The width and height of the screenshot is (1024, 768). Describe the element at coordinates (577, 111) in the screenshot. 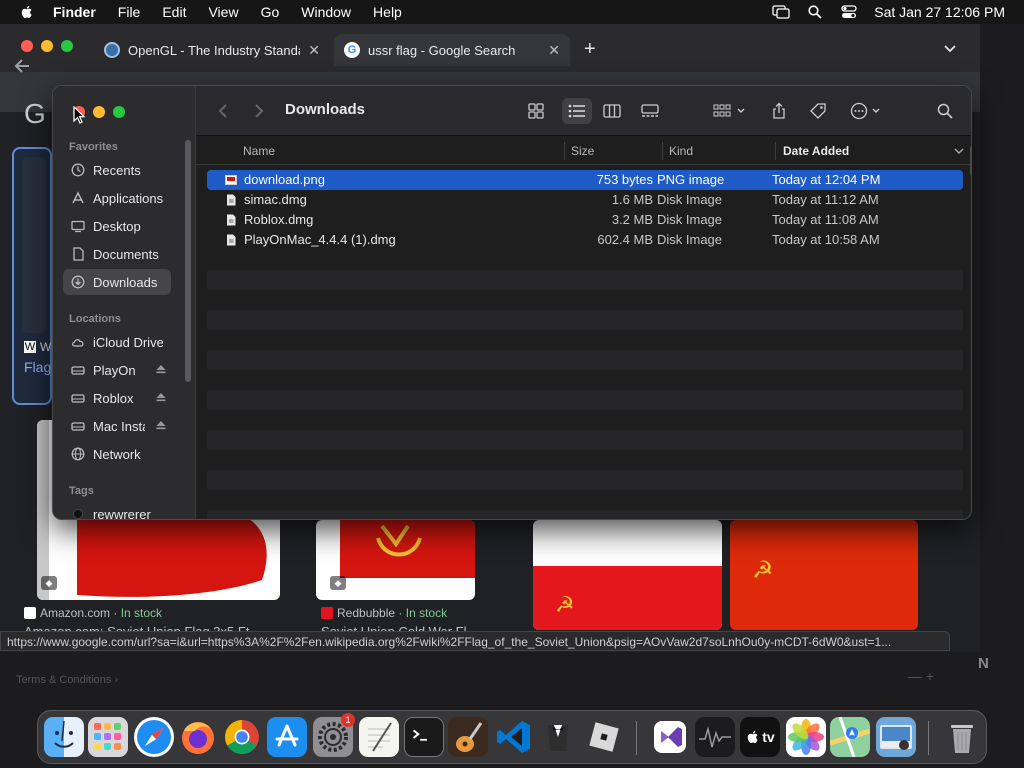

I see `list-view-icon` at that location.